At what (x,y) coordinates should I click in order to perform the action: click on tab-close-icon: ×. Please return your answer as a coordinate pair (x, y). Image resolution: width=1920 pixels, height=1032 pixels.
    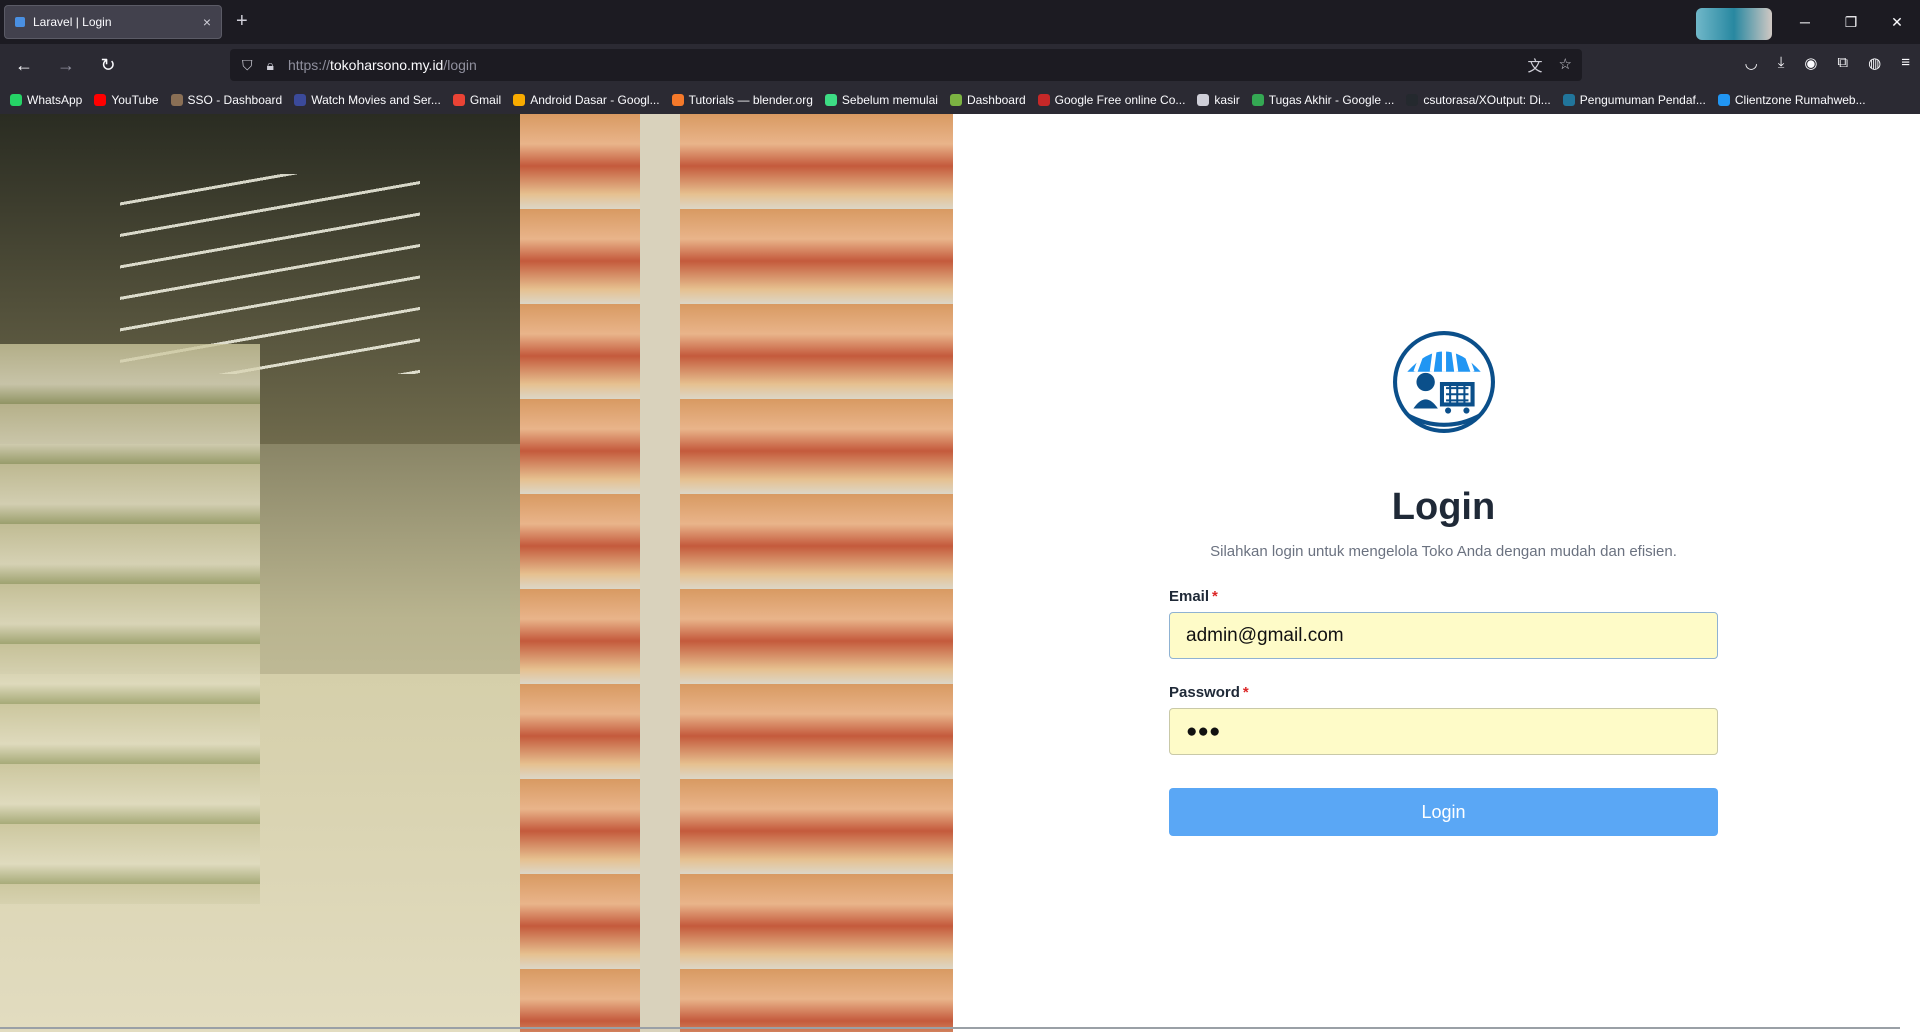
    Looking at the image, I should click on (207, 22).